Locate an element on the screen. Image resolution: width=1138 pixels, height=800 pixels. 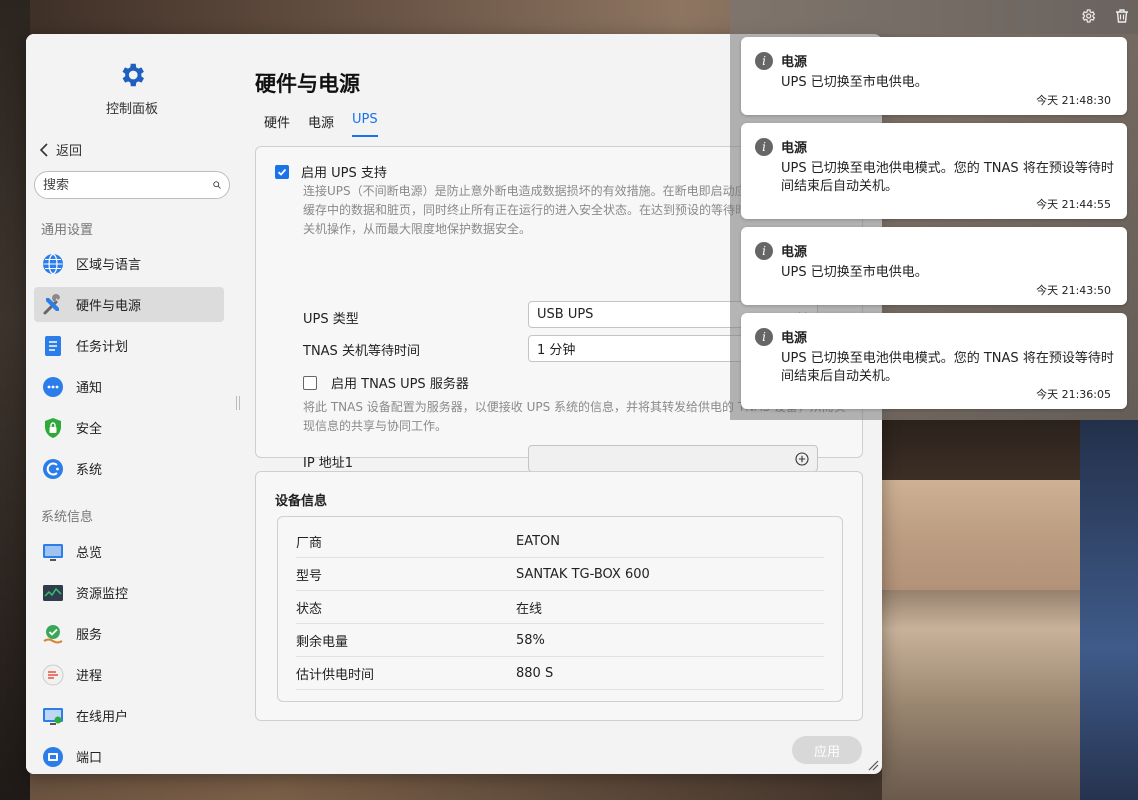
port-icon is located at coordinates (53, 756).